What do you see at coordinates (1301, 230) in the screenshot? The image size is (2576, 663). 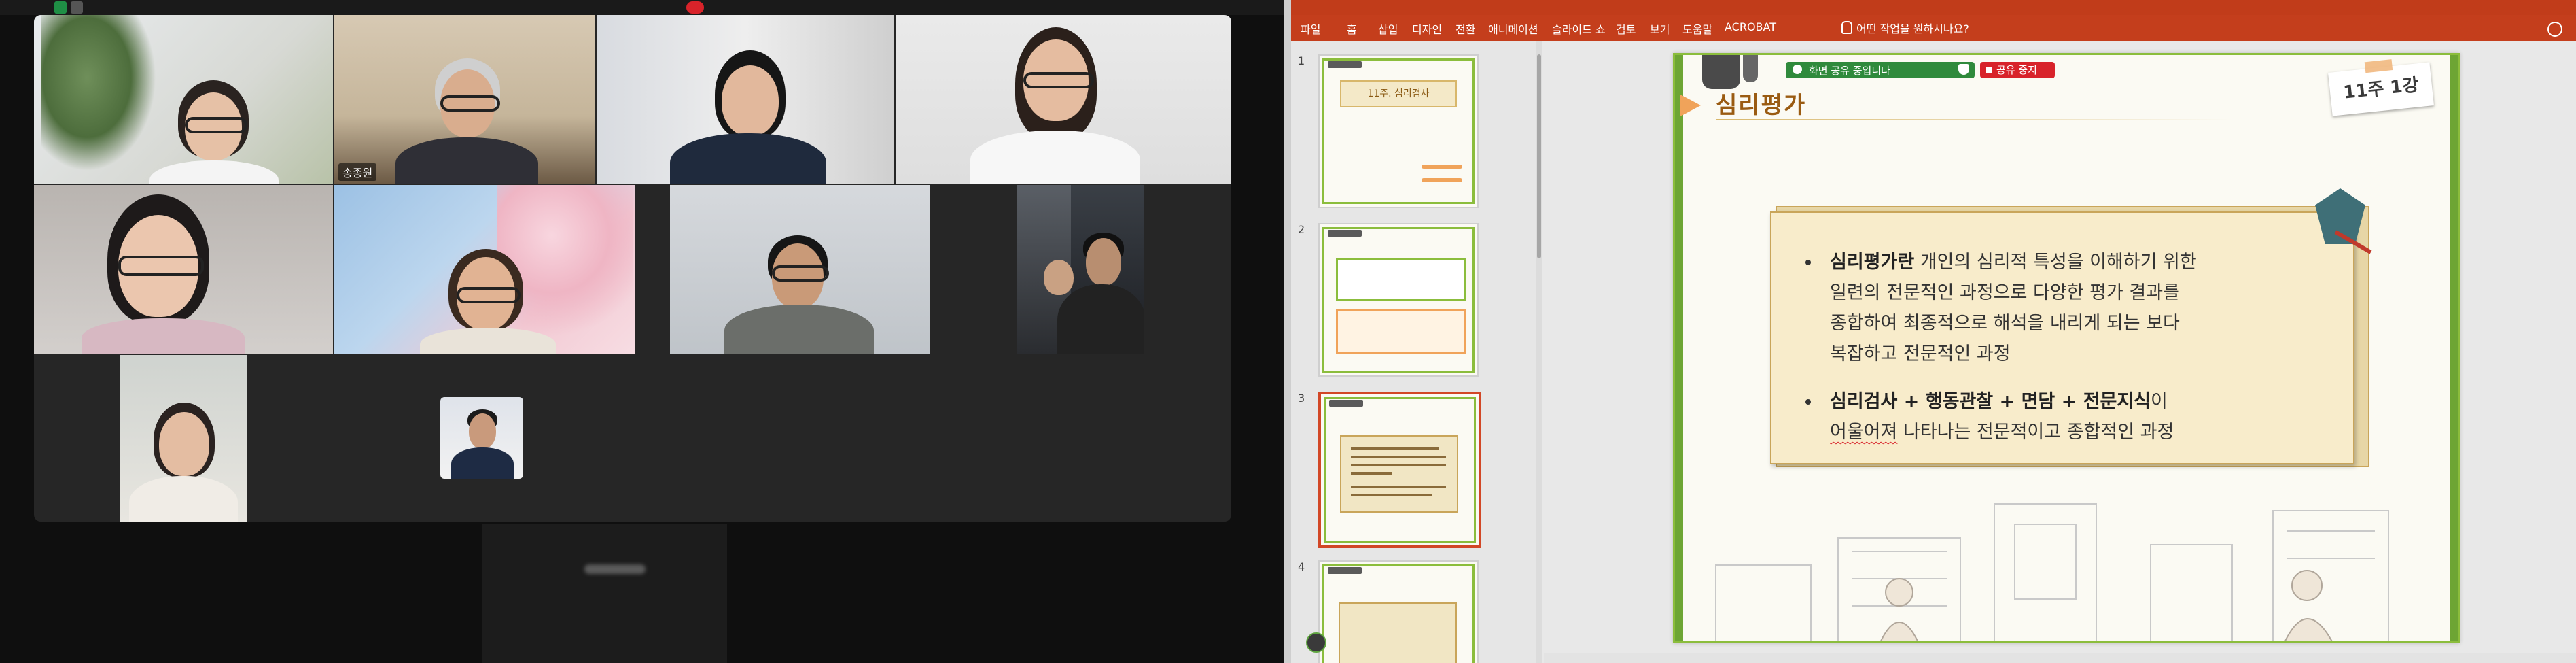 I see `thumbnail-number: 2` at bounding box center [1301, 230].